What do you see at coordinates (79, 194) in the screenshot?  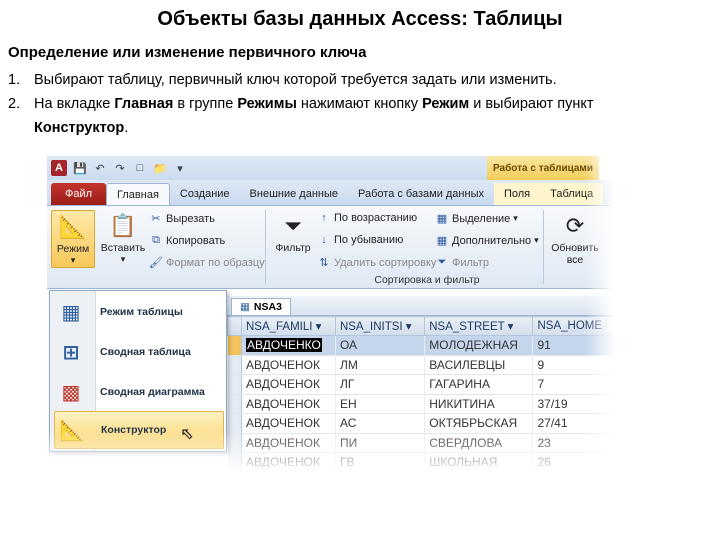 I see `tab-file: Файл` at bounding box center [79, 194].